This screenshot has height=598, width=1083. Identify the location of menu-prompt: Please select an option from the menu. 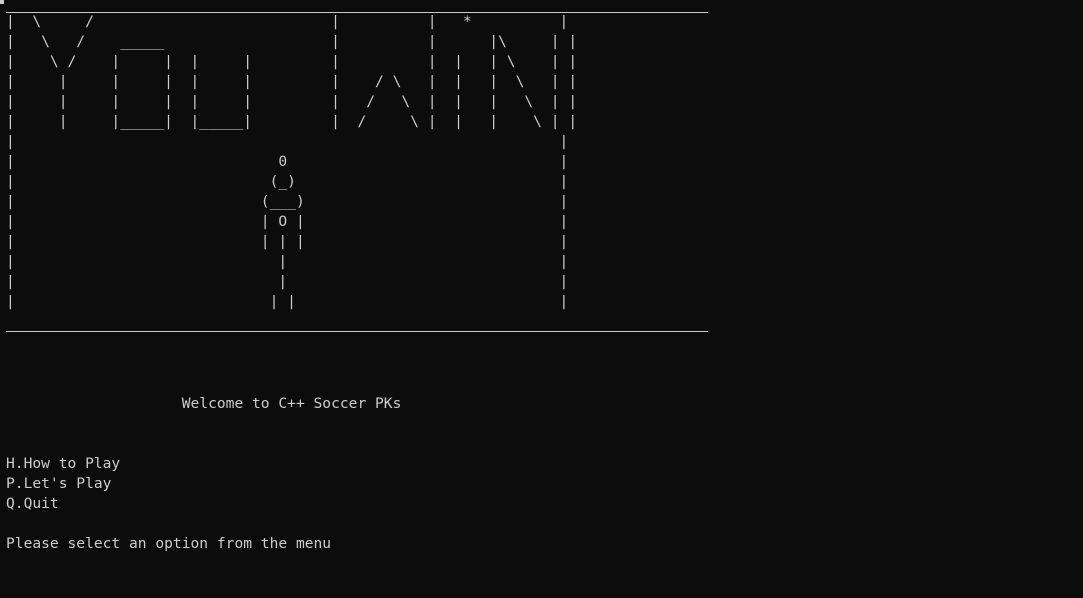
(169, 543).